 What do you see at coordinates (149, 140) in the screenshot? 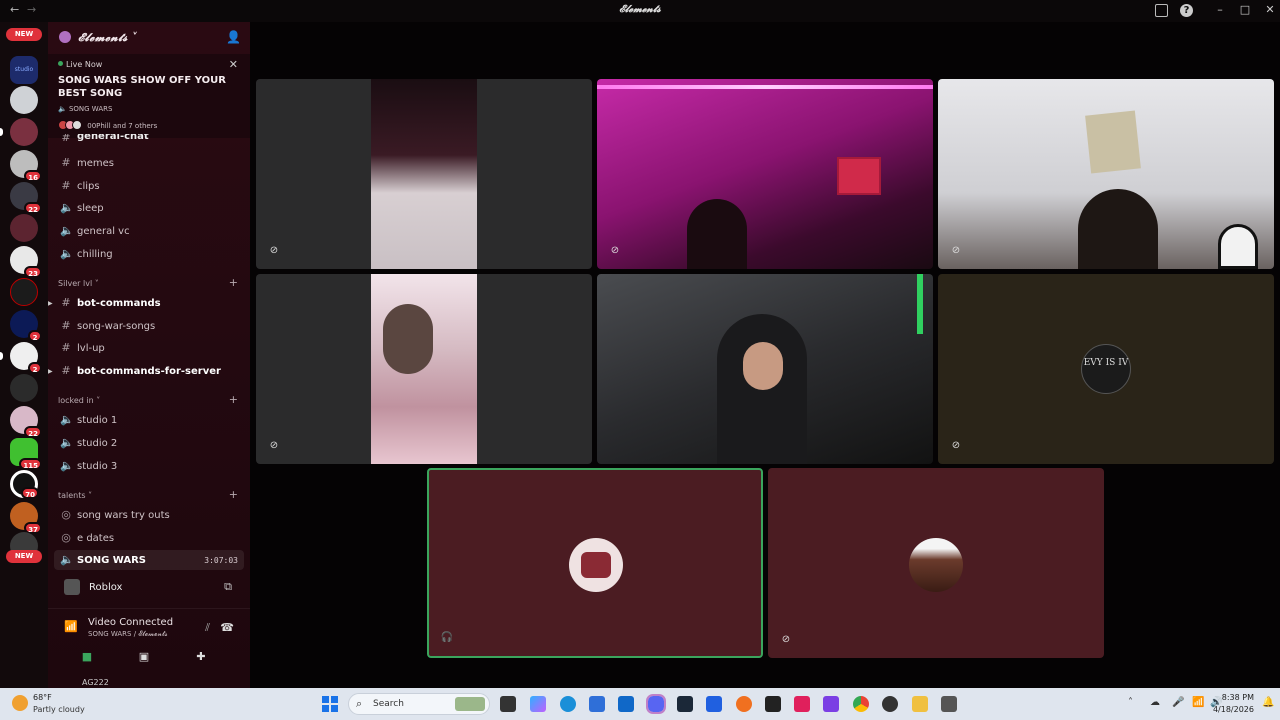
I see `channel-general-chat: # general-chat` at bounding box center [149, 140].